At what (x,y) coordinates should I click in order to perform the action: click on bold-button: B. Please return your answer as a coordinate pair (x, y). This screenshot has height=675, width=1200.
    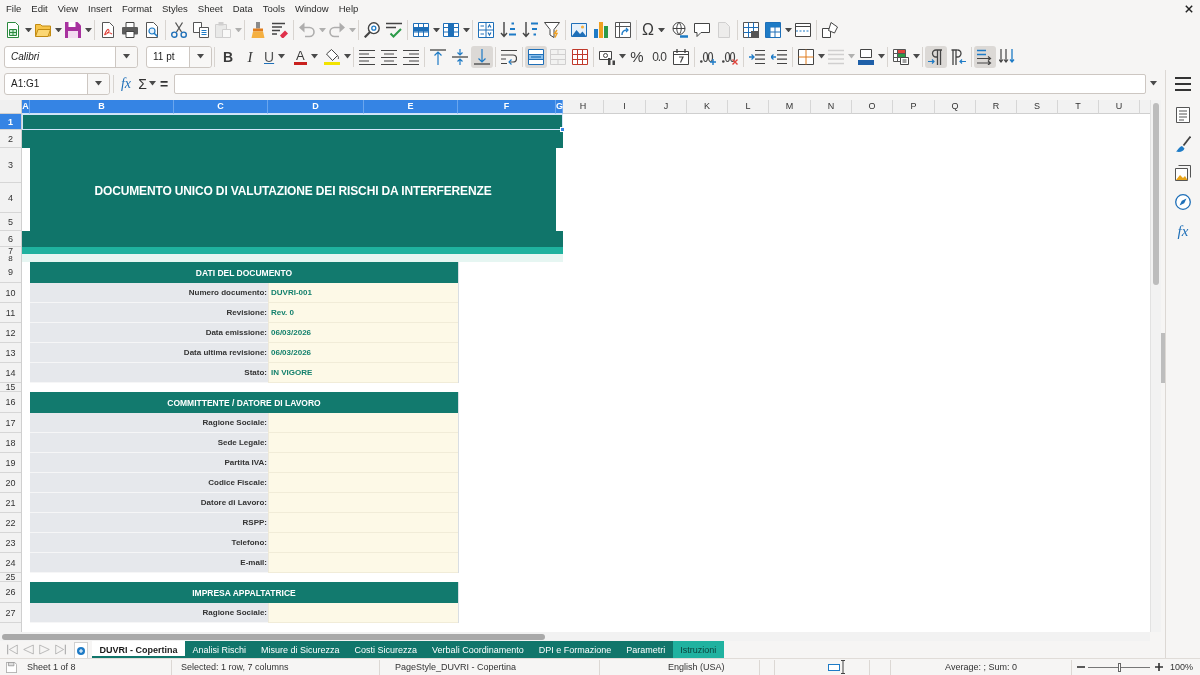
    Looking at the image, I should click on (228, 56).